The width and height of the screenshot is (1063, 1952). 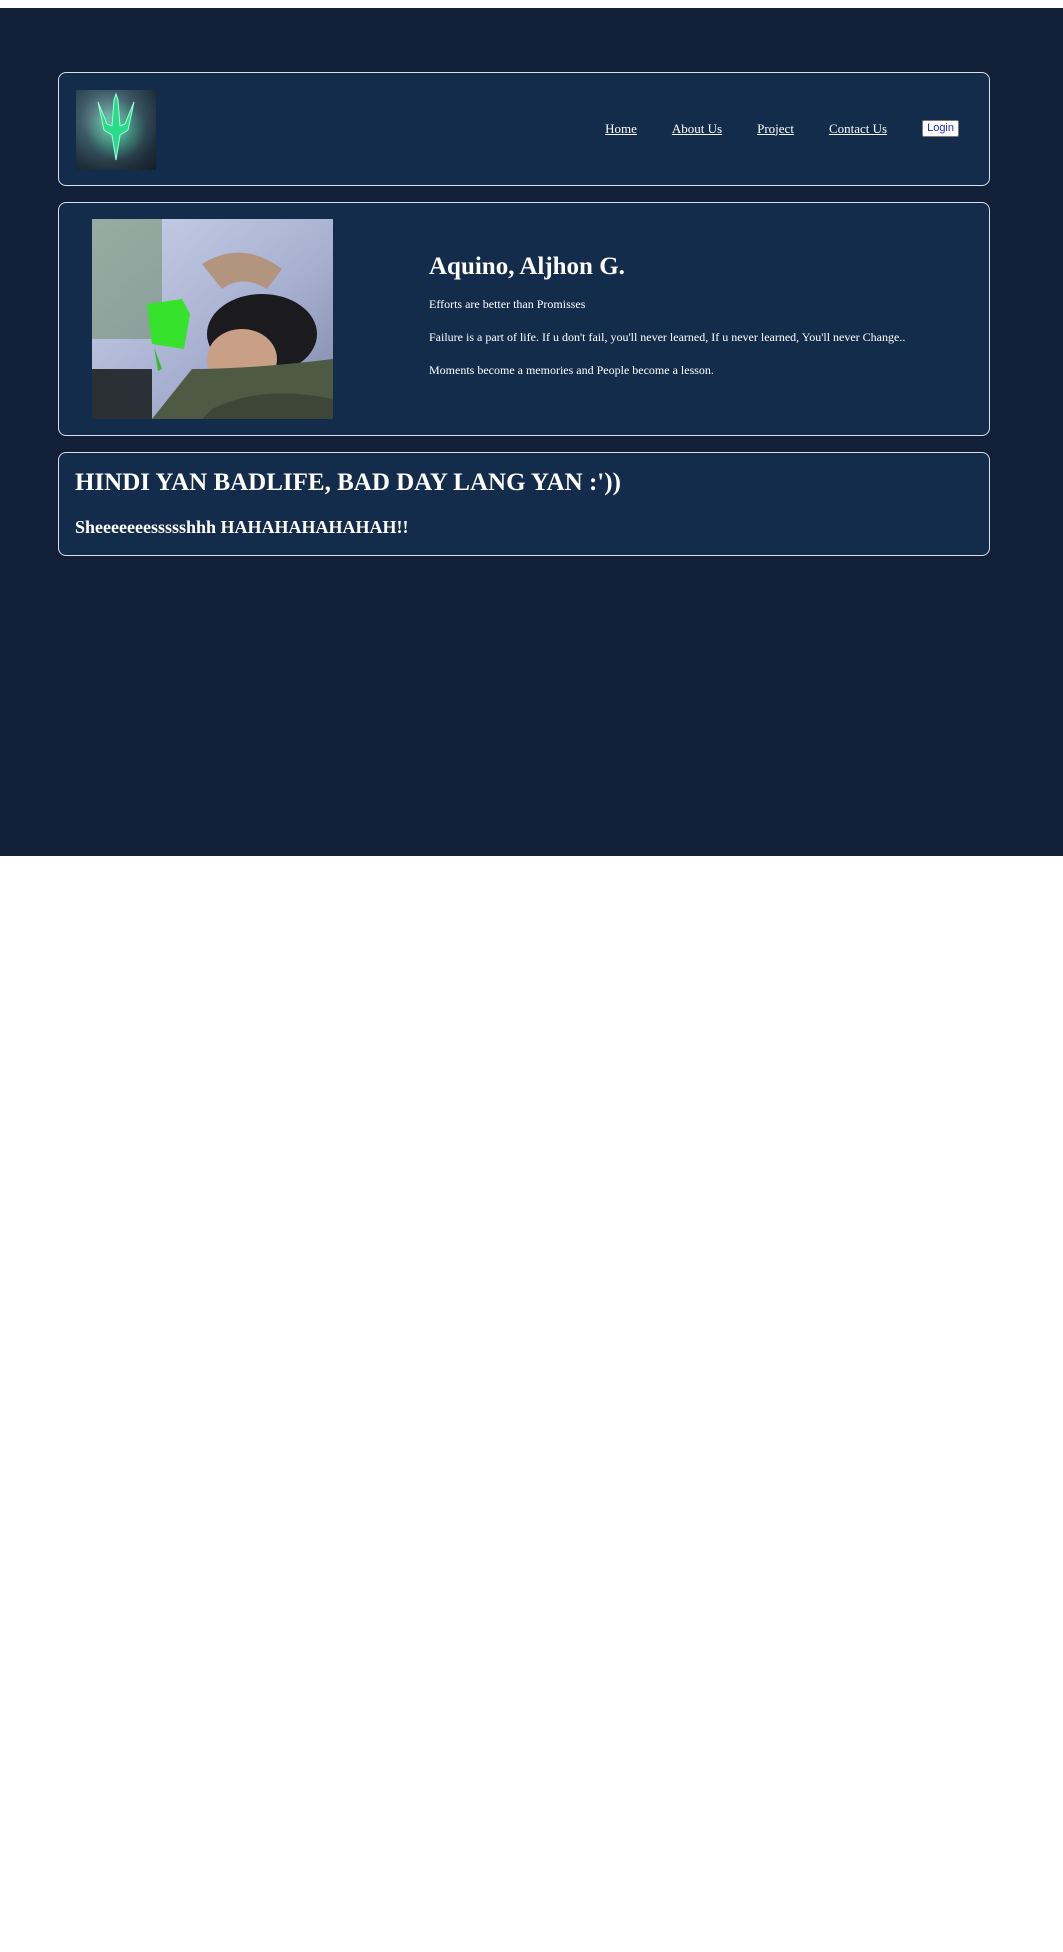 What do you see at coordinates (940, 128) in the screenshot?
I see `login-button: Login` at bounding box center [940, 128].